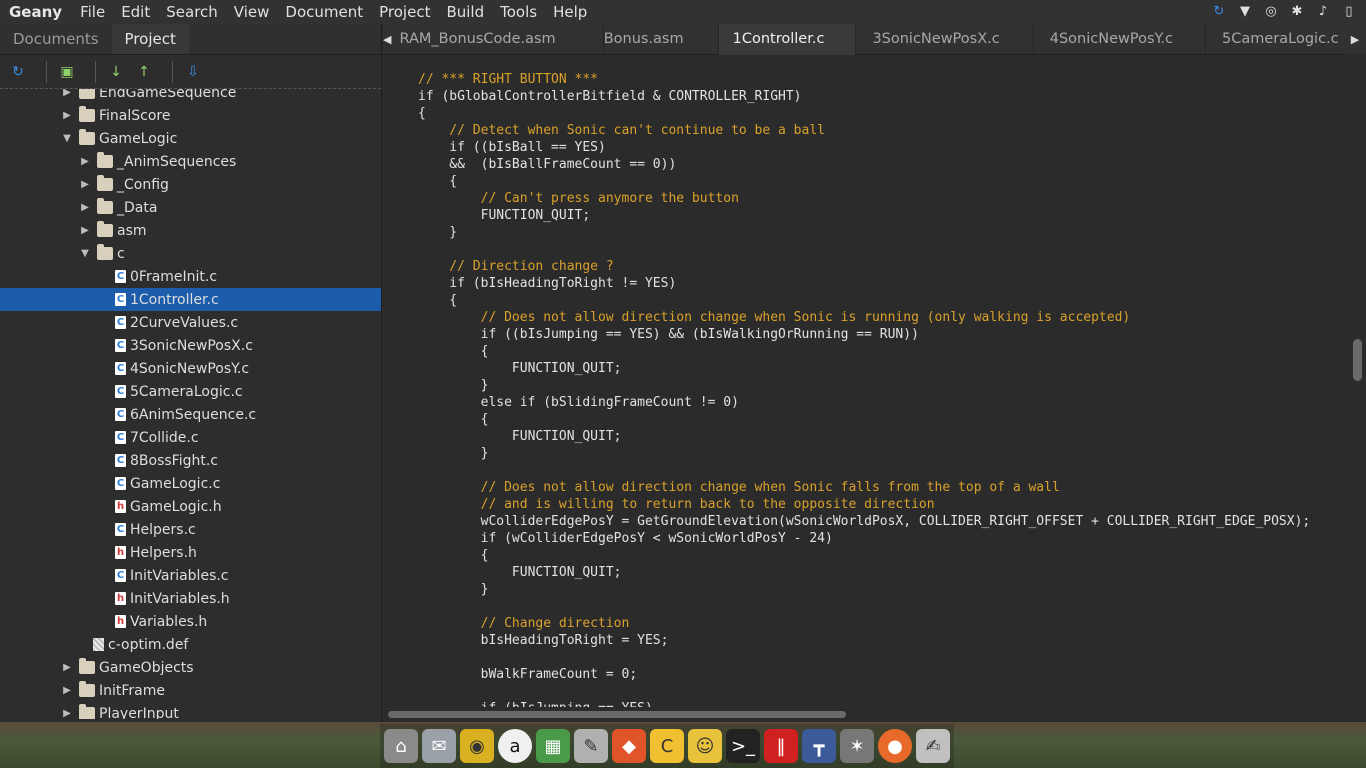  I want to click on tab-3sonicnewposx: 3SonicNewPosX.c, so click(945, 39).